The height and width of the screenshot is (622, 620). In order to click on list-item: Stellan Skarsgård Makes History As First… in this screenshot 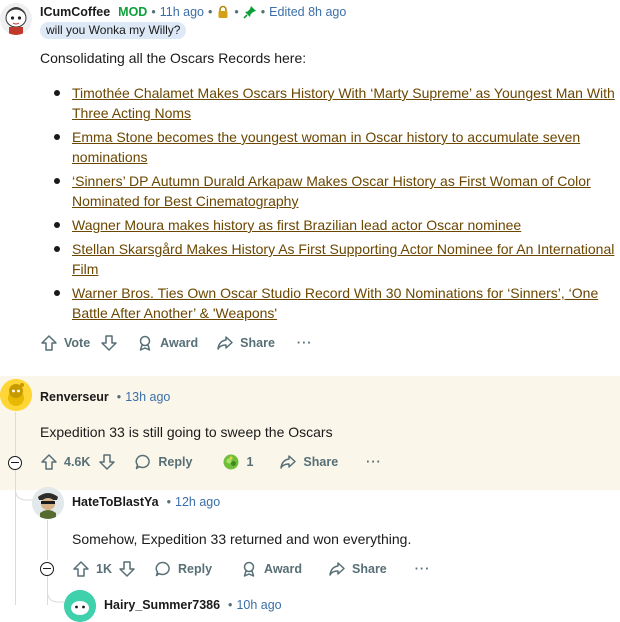, I will do `click(335, 259)`.